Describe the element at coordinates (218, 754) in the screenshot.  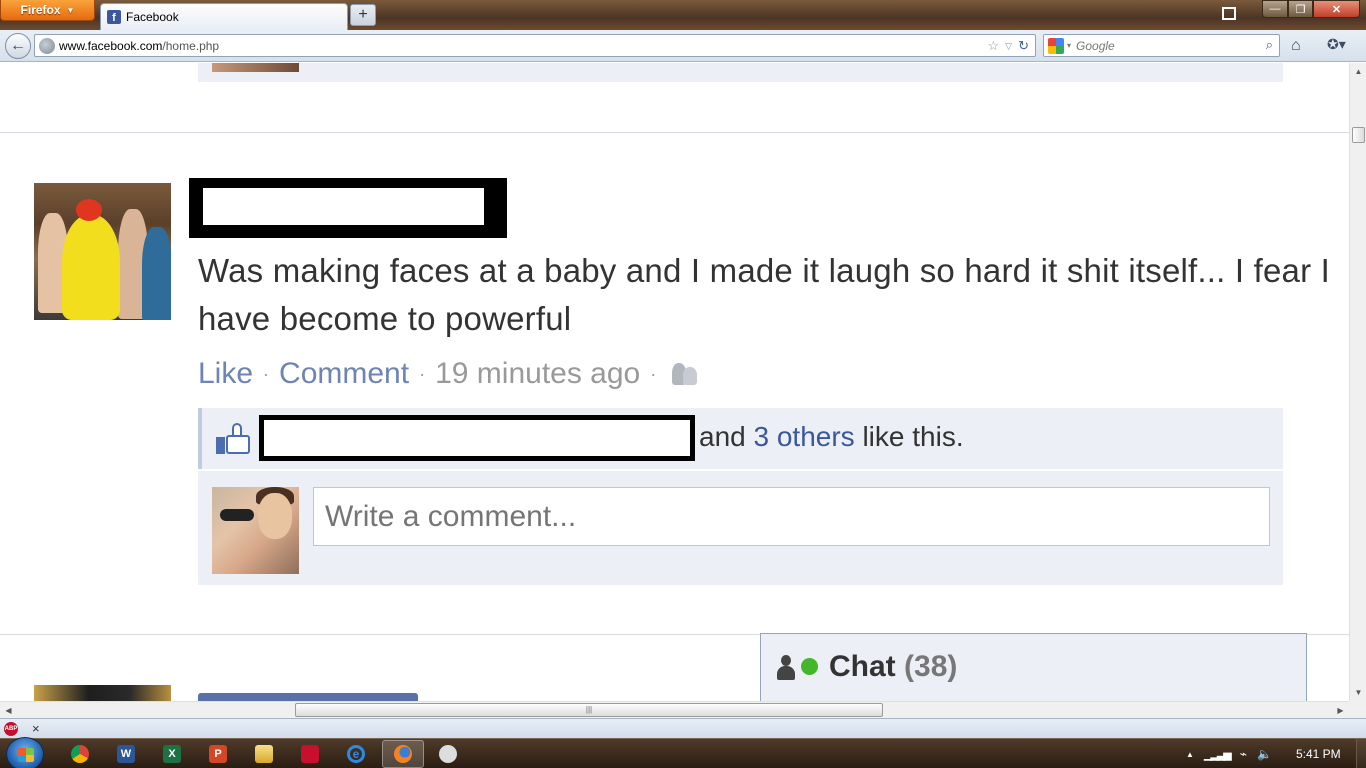
I see `powerpoint-icon: P` at that location.